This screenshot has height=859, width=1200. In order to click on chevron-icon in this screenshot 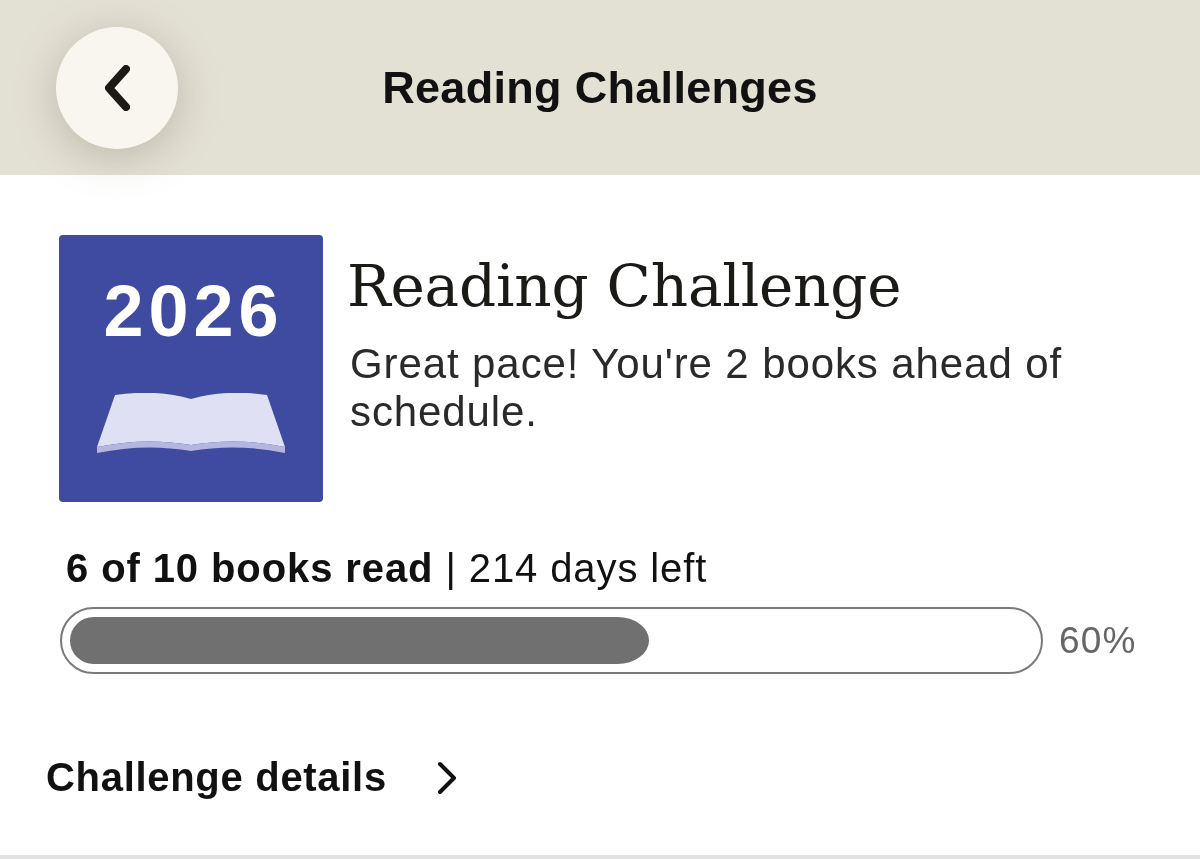, I will do `click(446, 777)`.